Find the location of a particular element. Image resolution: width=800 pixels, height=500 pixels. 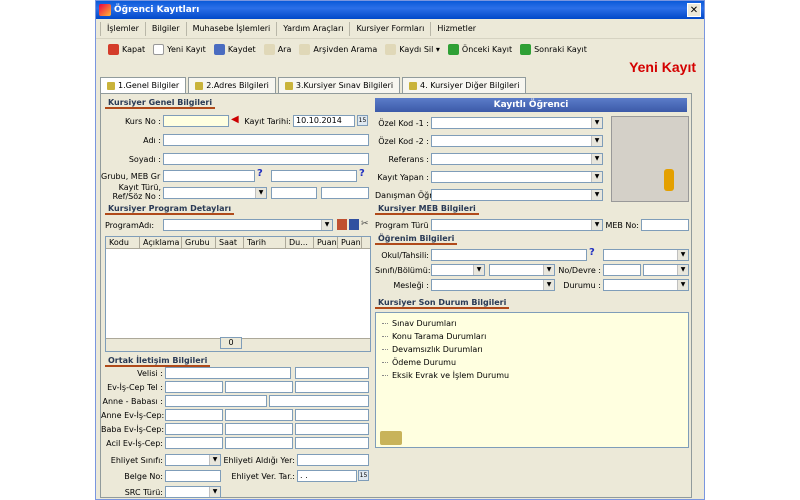

tab-other: 4. Kursiyer Diğer Bilgileri is located at coordinates (464, 85).